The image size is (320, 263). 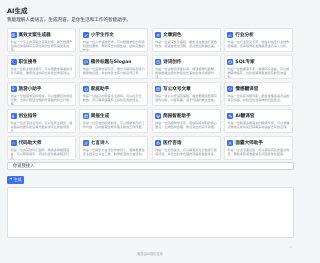 I want to click on prompt-card-header: 代码助大师, so click(x=41, y=143).